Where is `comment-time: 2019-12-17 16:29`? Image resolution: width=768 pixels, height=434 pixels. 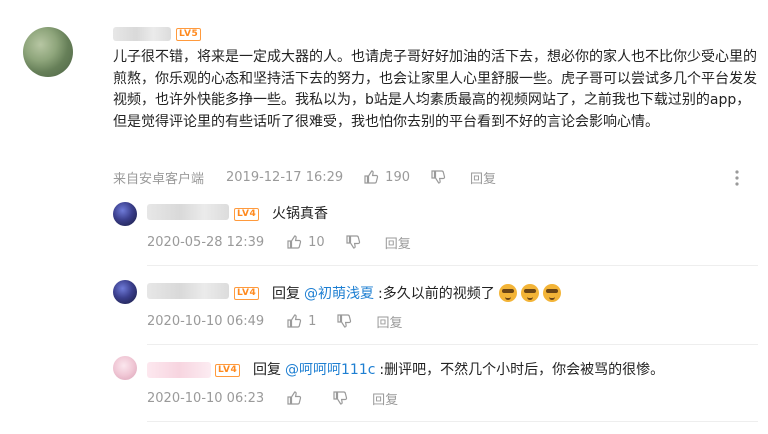
comment-time: 2019-12-17 16:29 is located at coordinates (285, 177).